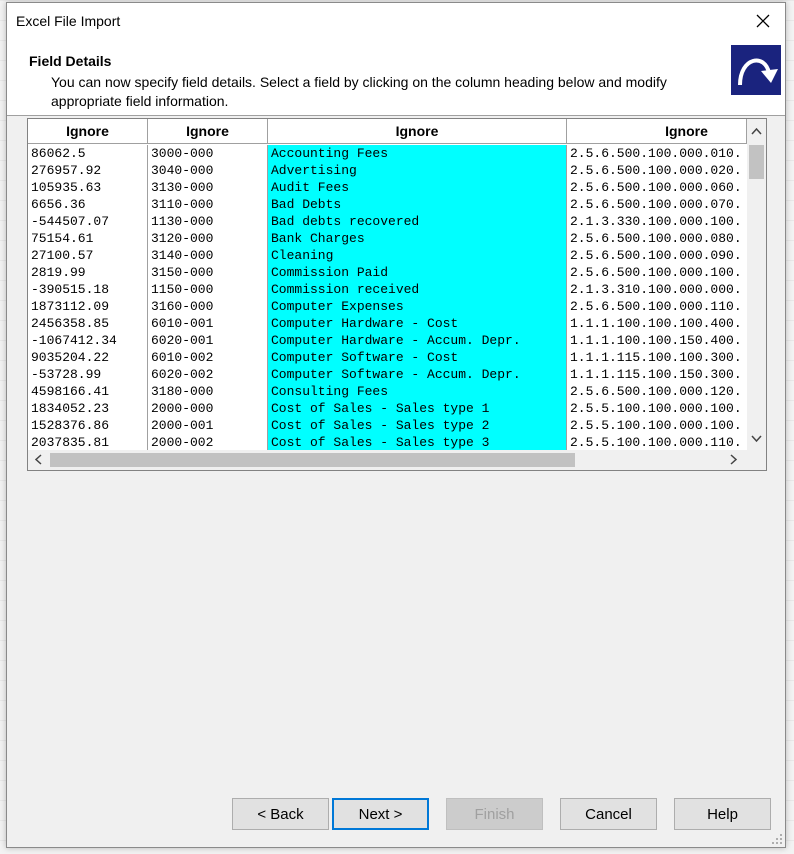 The image size is (794, 854). I want to click on grid-cell: 3180-000, so click(182, 391).